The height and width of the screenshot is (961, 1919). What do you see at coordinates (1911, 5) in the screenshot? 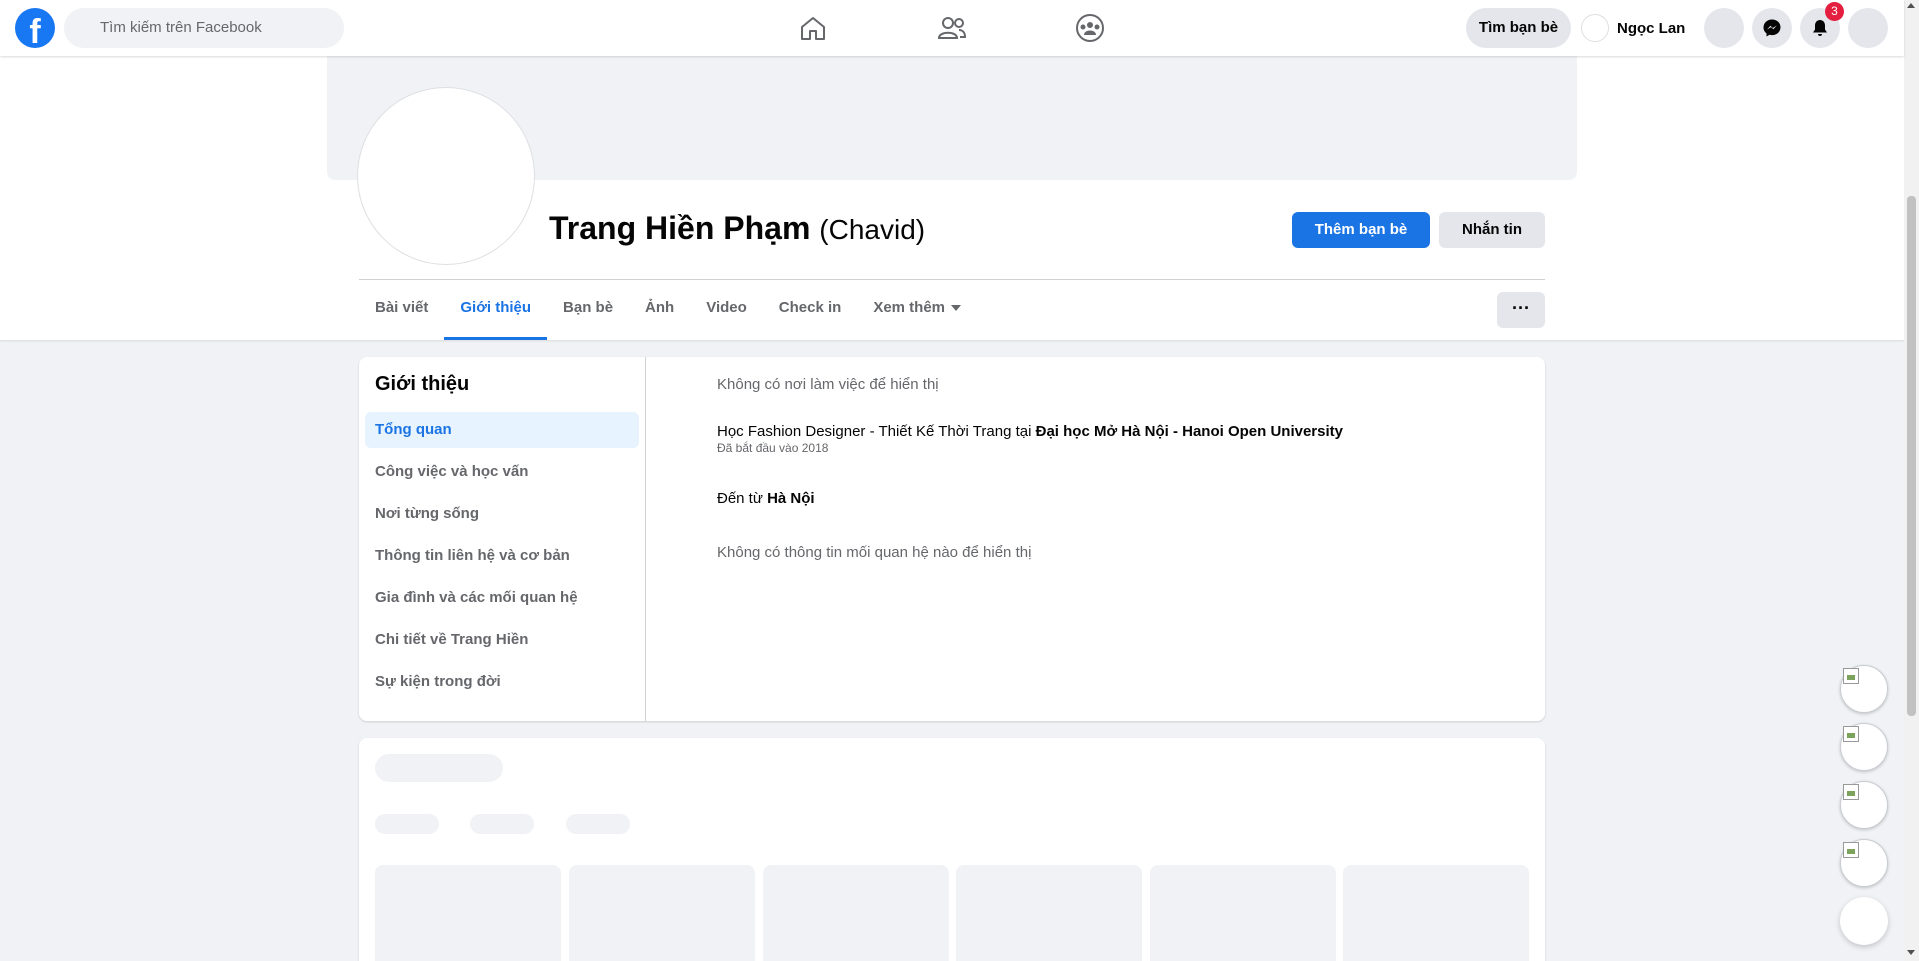
I see `scroll-up-icon` at bounding box center [1911, 5].